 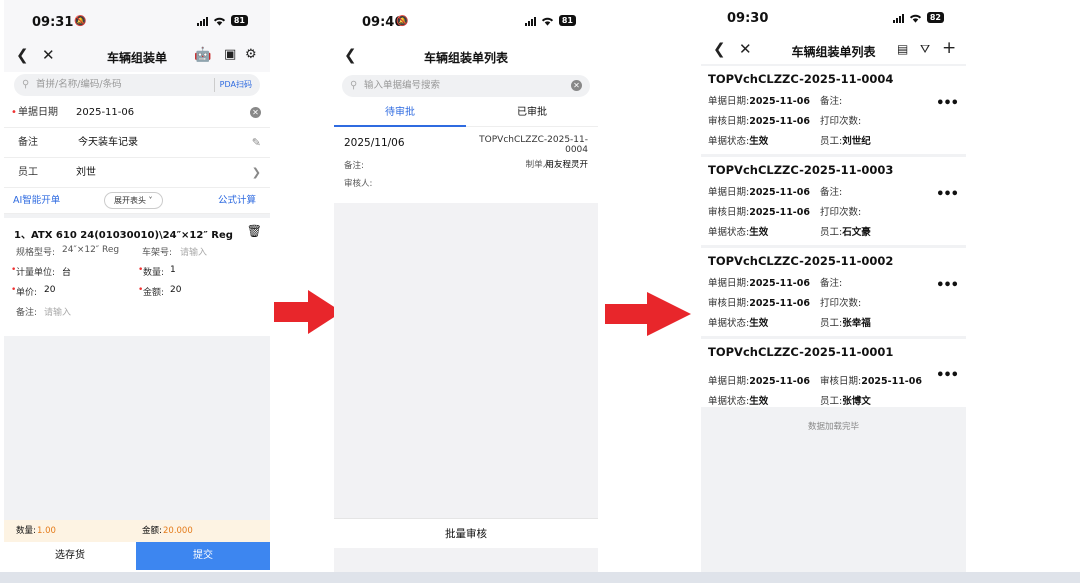 I want to click on price-value: 20, so click(x=49, y=290).